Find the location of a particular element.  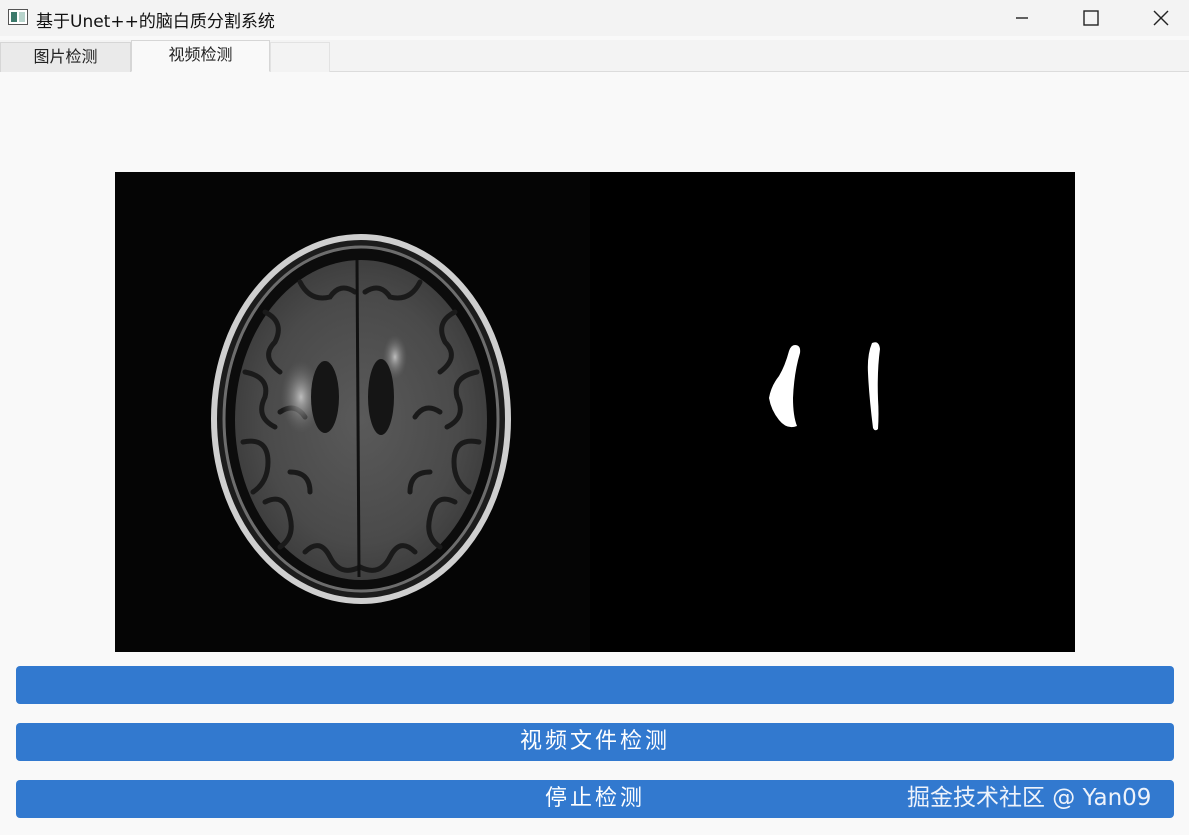

tab-video-detection: 视频检测 is located at coordinates (200, 56).